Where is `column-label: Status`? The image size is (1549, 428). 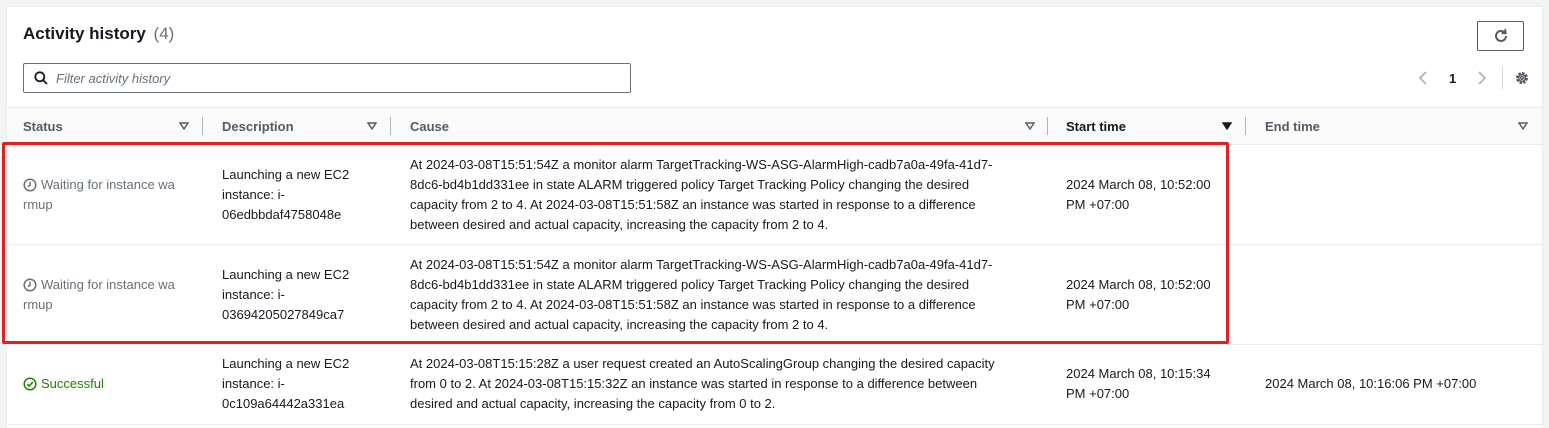
column-label: Status is located at coordinates (43, 126).